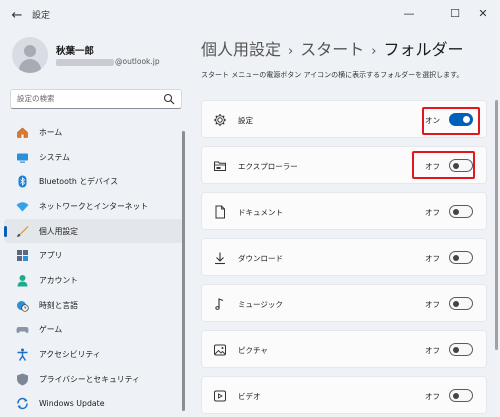 This screenshot has height=417, width=500. Describe the element at coordinates (183, 271) in the screenshot. I see `sidebar-scrollbar` at that location.